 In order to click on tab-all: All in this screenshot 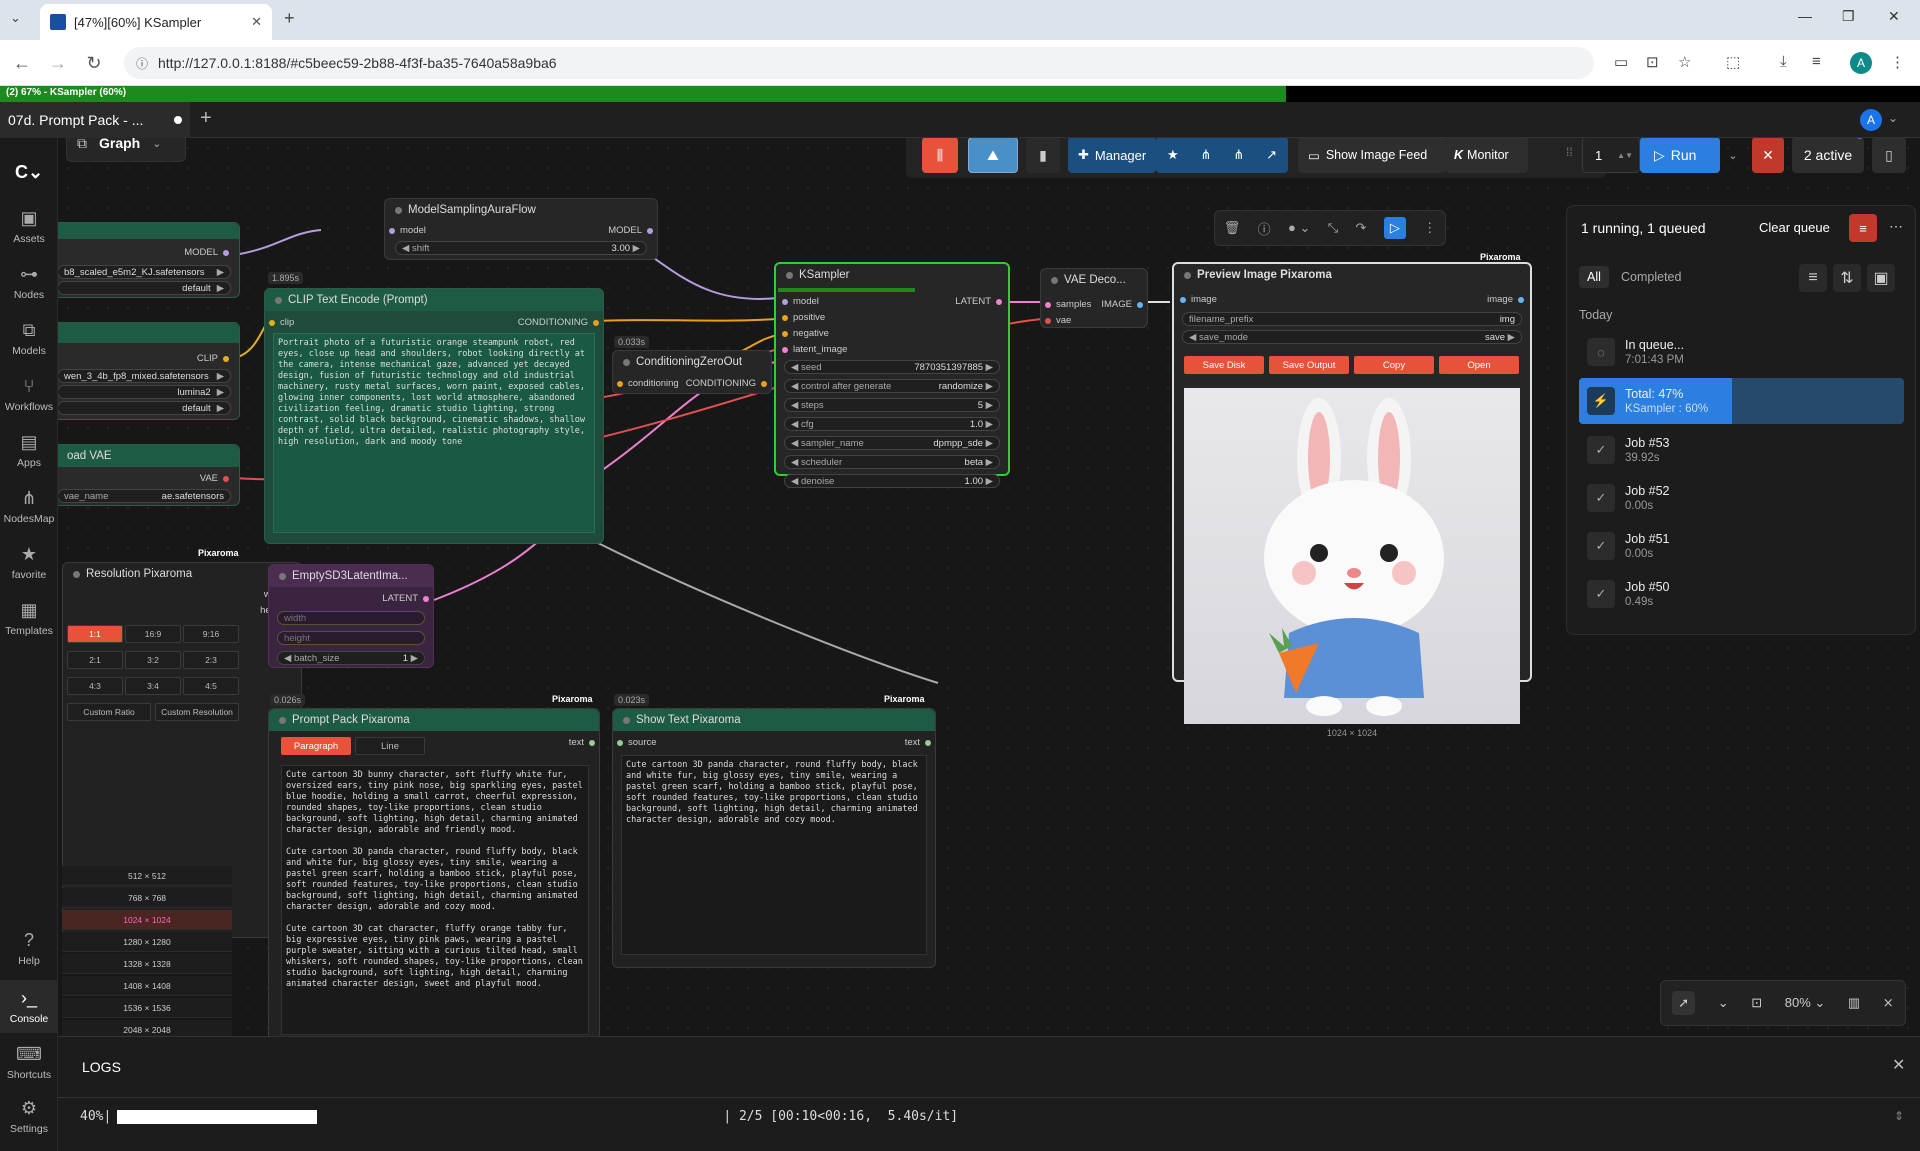, I will do `click(1594, 277)`.